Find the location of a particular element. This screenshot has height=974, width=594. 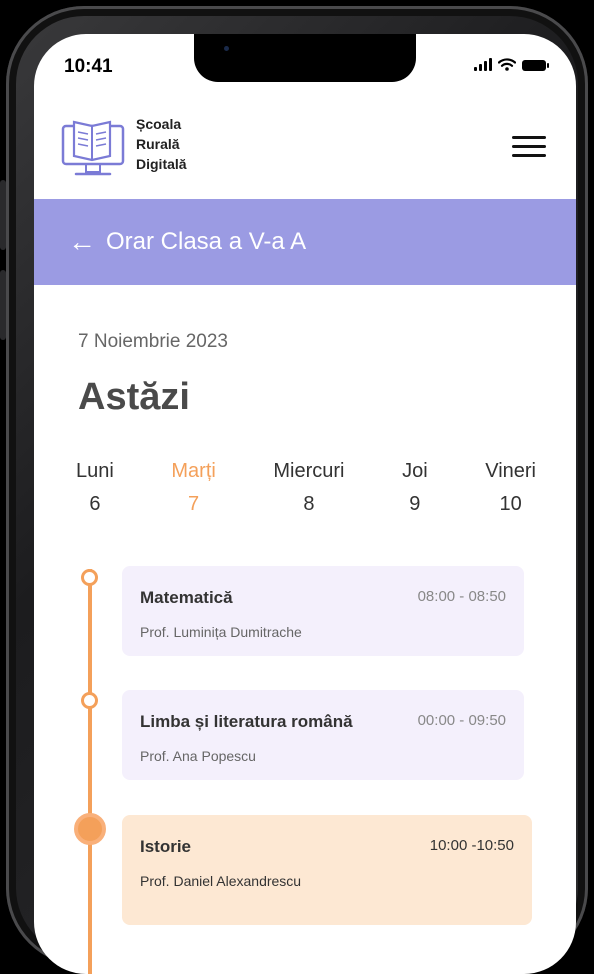

day-name: Luni is located at coordinates (95, 471).